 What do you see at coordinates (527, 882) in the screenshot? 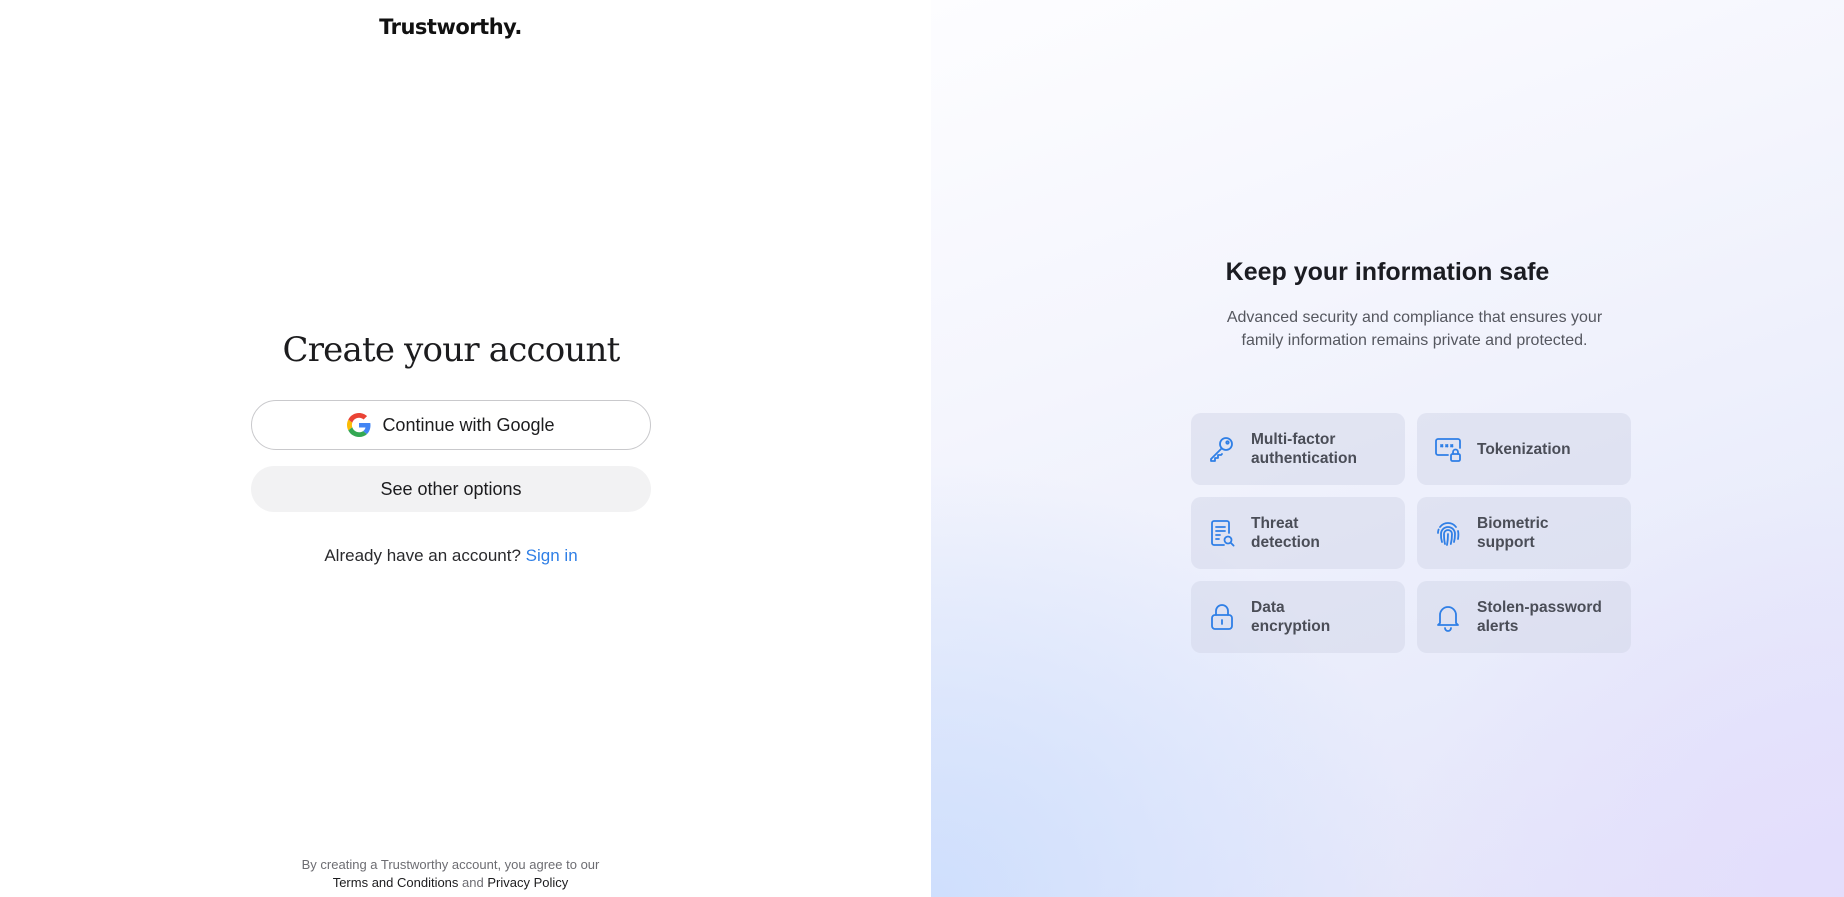
I see `privacy-link: Privacy Policy` at bounding box center [527, 882].